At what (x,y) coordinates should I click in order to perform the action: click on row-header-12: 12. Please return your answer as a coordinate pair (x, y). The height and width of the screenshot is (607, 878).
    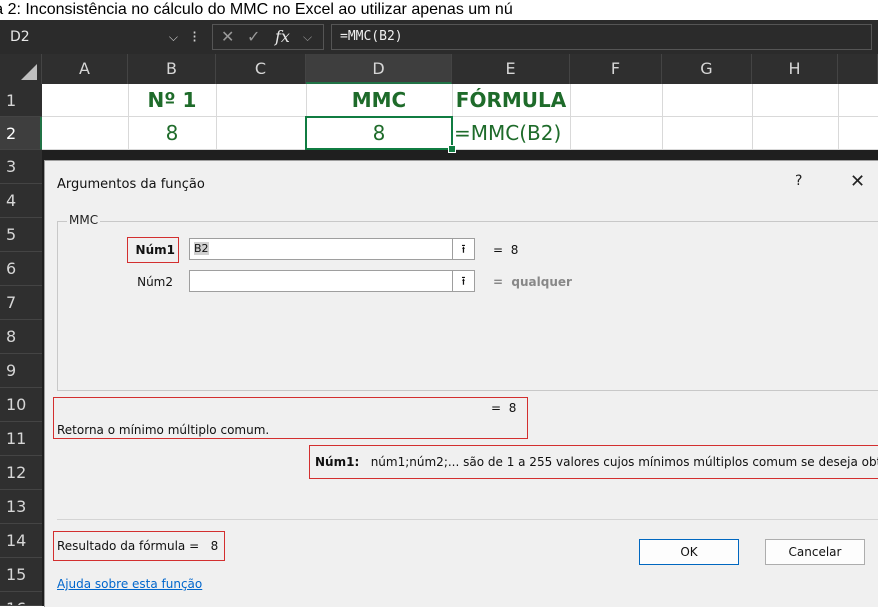
    Looking at the image, I should click on (21, 473).